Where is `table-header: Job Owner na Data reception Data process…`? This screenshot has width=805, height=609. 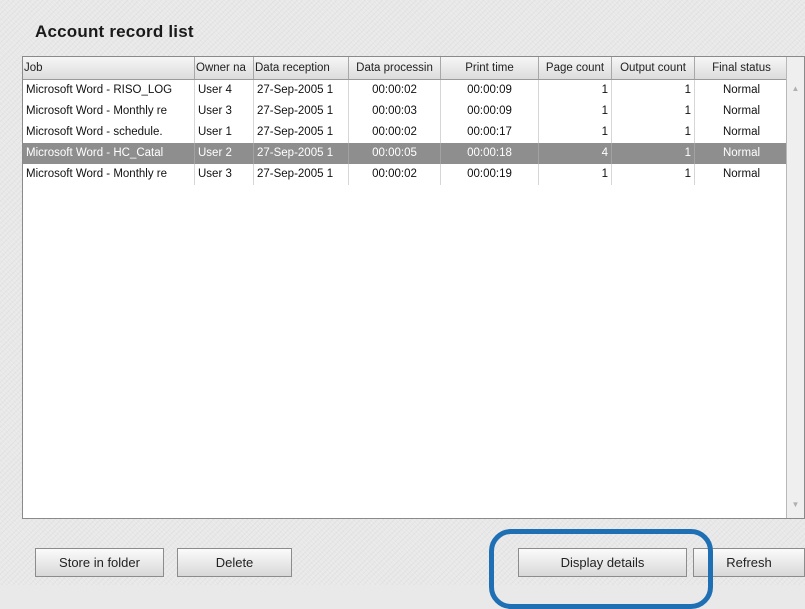
table-header: Job Owner na Data reception Data process… is located at coordinates (406, 68).